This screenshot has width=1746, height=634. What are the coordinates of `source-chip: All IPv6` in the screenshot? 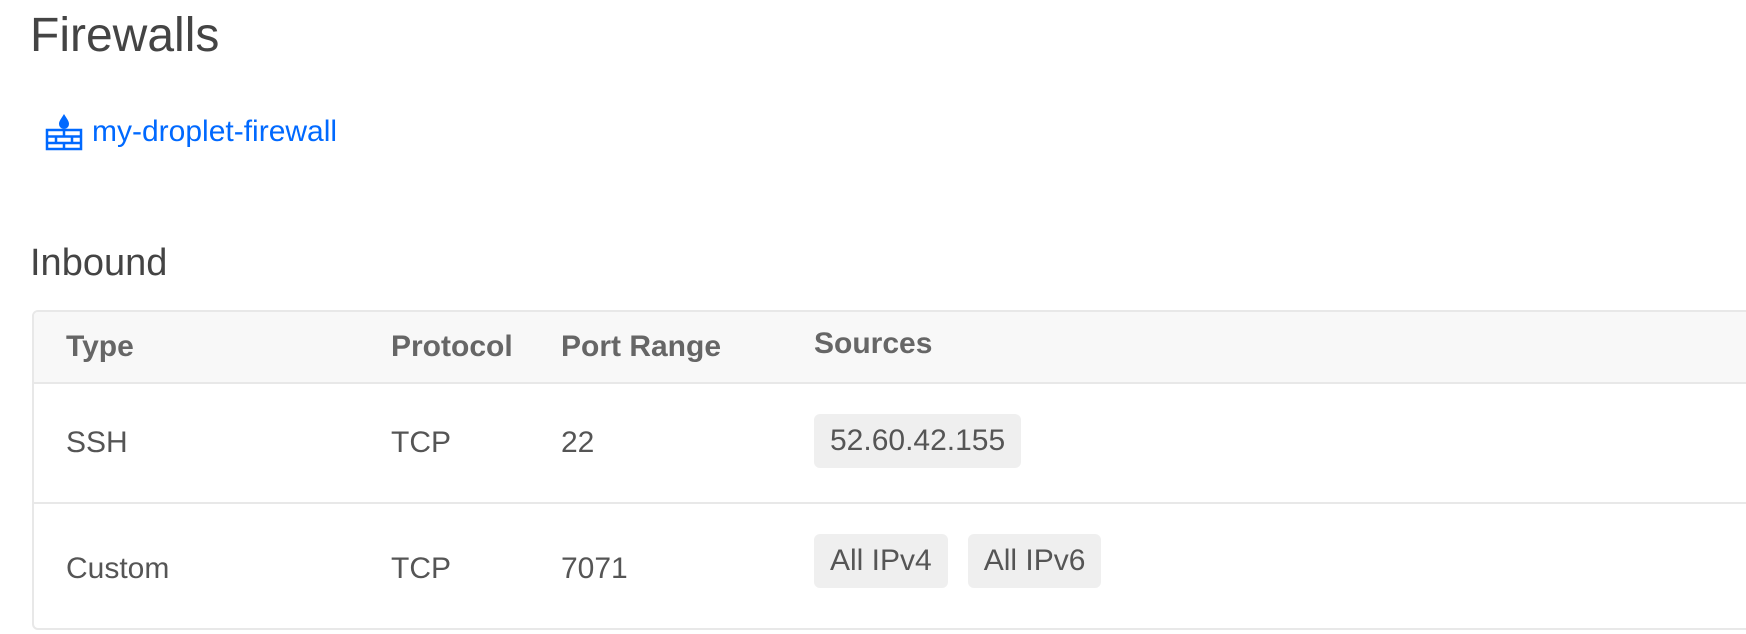 It's located at (1034, 561).